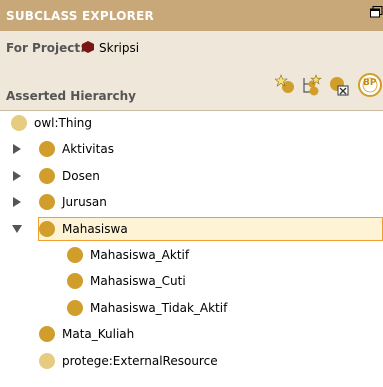 The image size is (383, 387). I want to click on create-subclass-icon, so click(284, 83).